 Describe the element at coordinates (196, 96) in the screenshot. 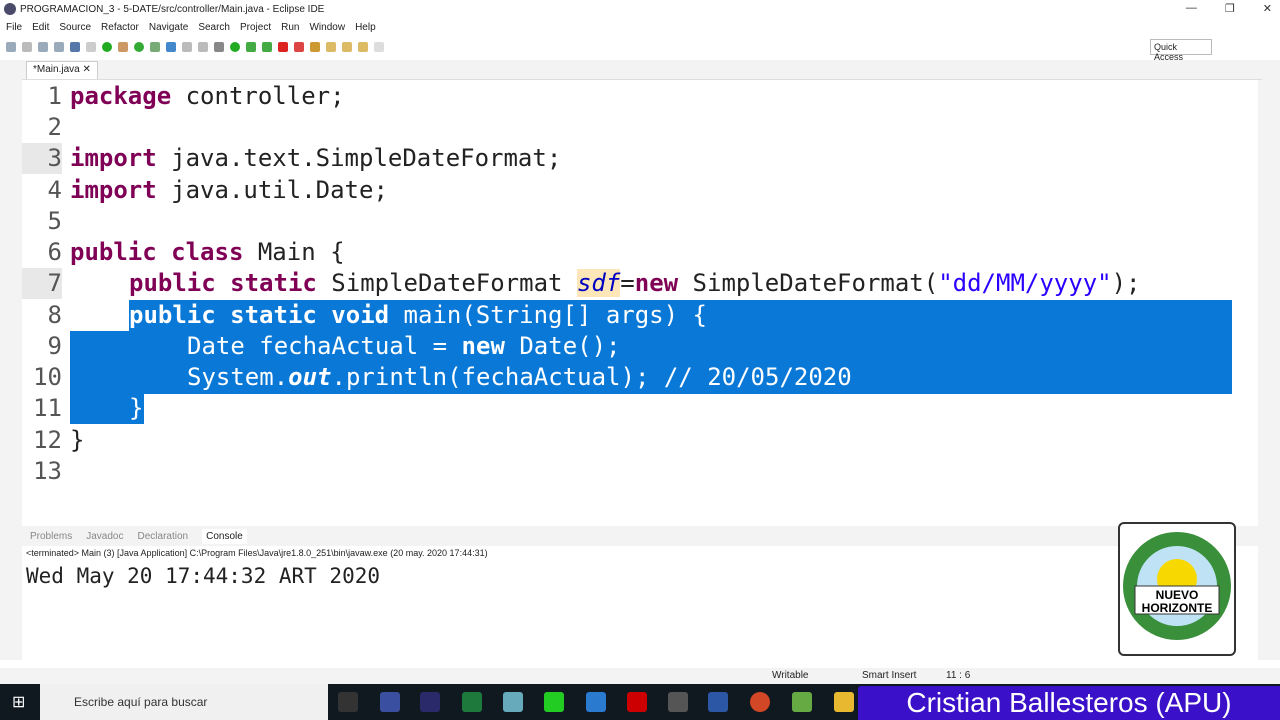

I see `code-line: 1 package controller;` at that location.